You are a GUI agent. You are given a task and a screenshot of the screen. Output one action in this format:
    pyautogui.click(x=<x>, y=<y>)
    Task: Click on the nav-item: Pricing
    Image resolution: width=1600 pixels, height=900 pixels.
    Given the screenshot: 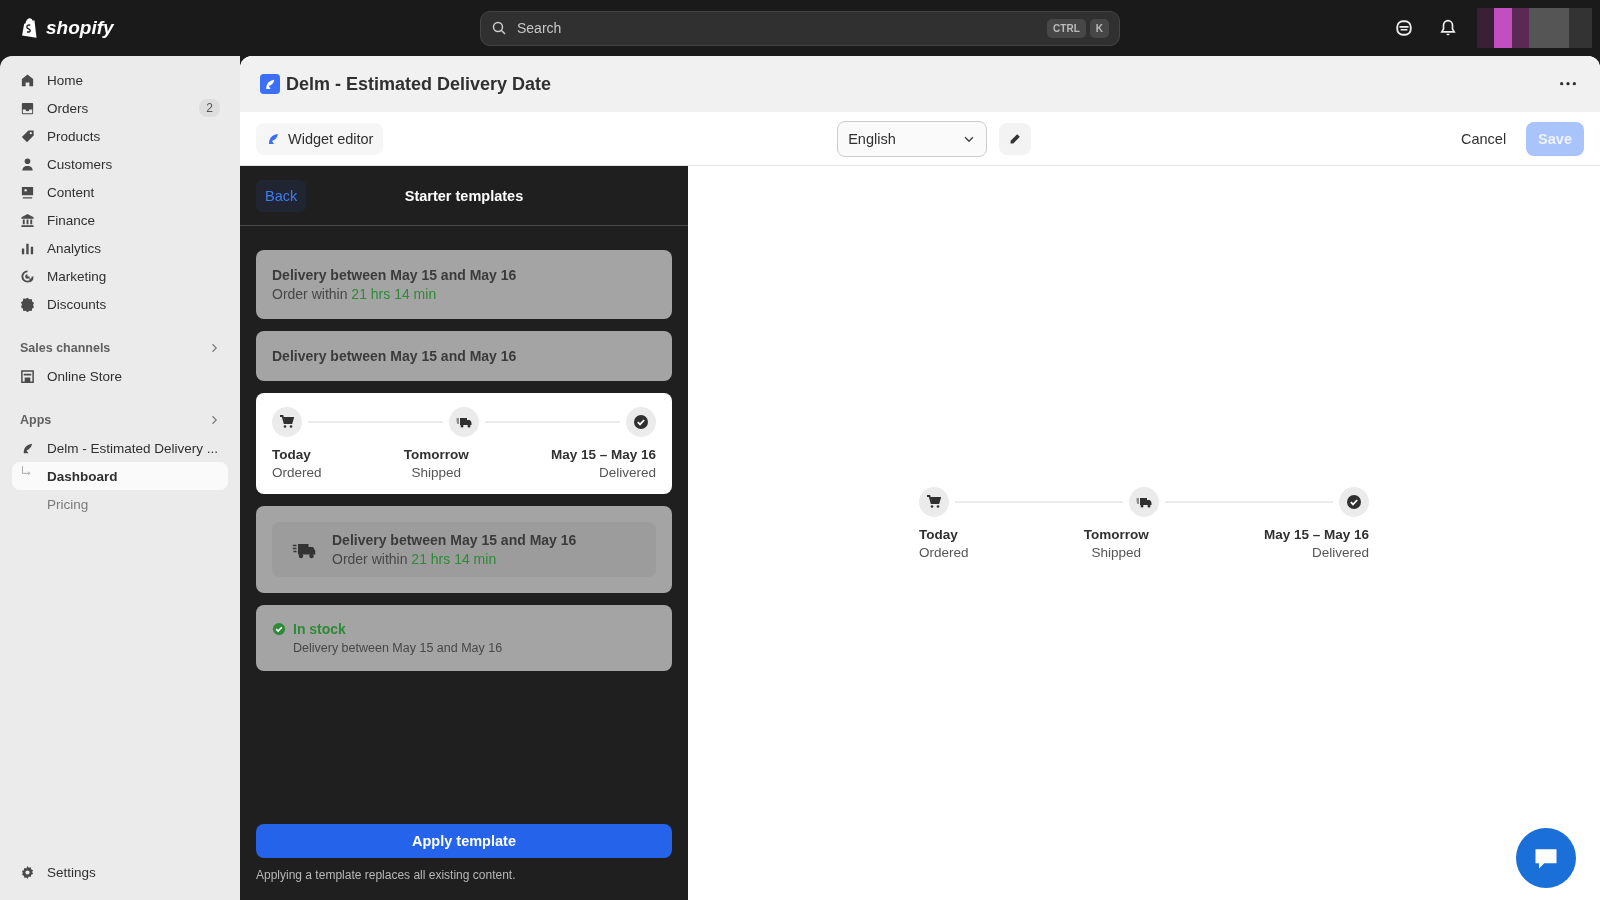 What is the action you would take?
    pyautogui.click(x=120, y=504)
    